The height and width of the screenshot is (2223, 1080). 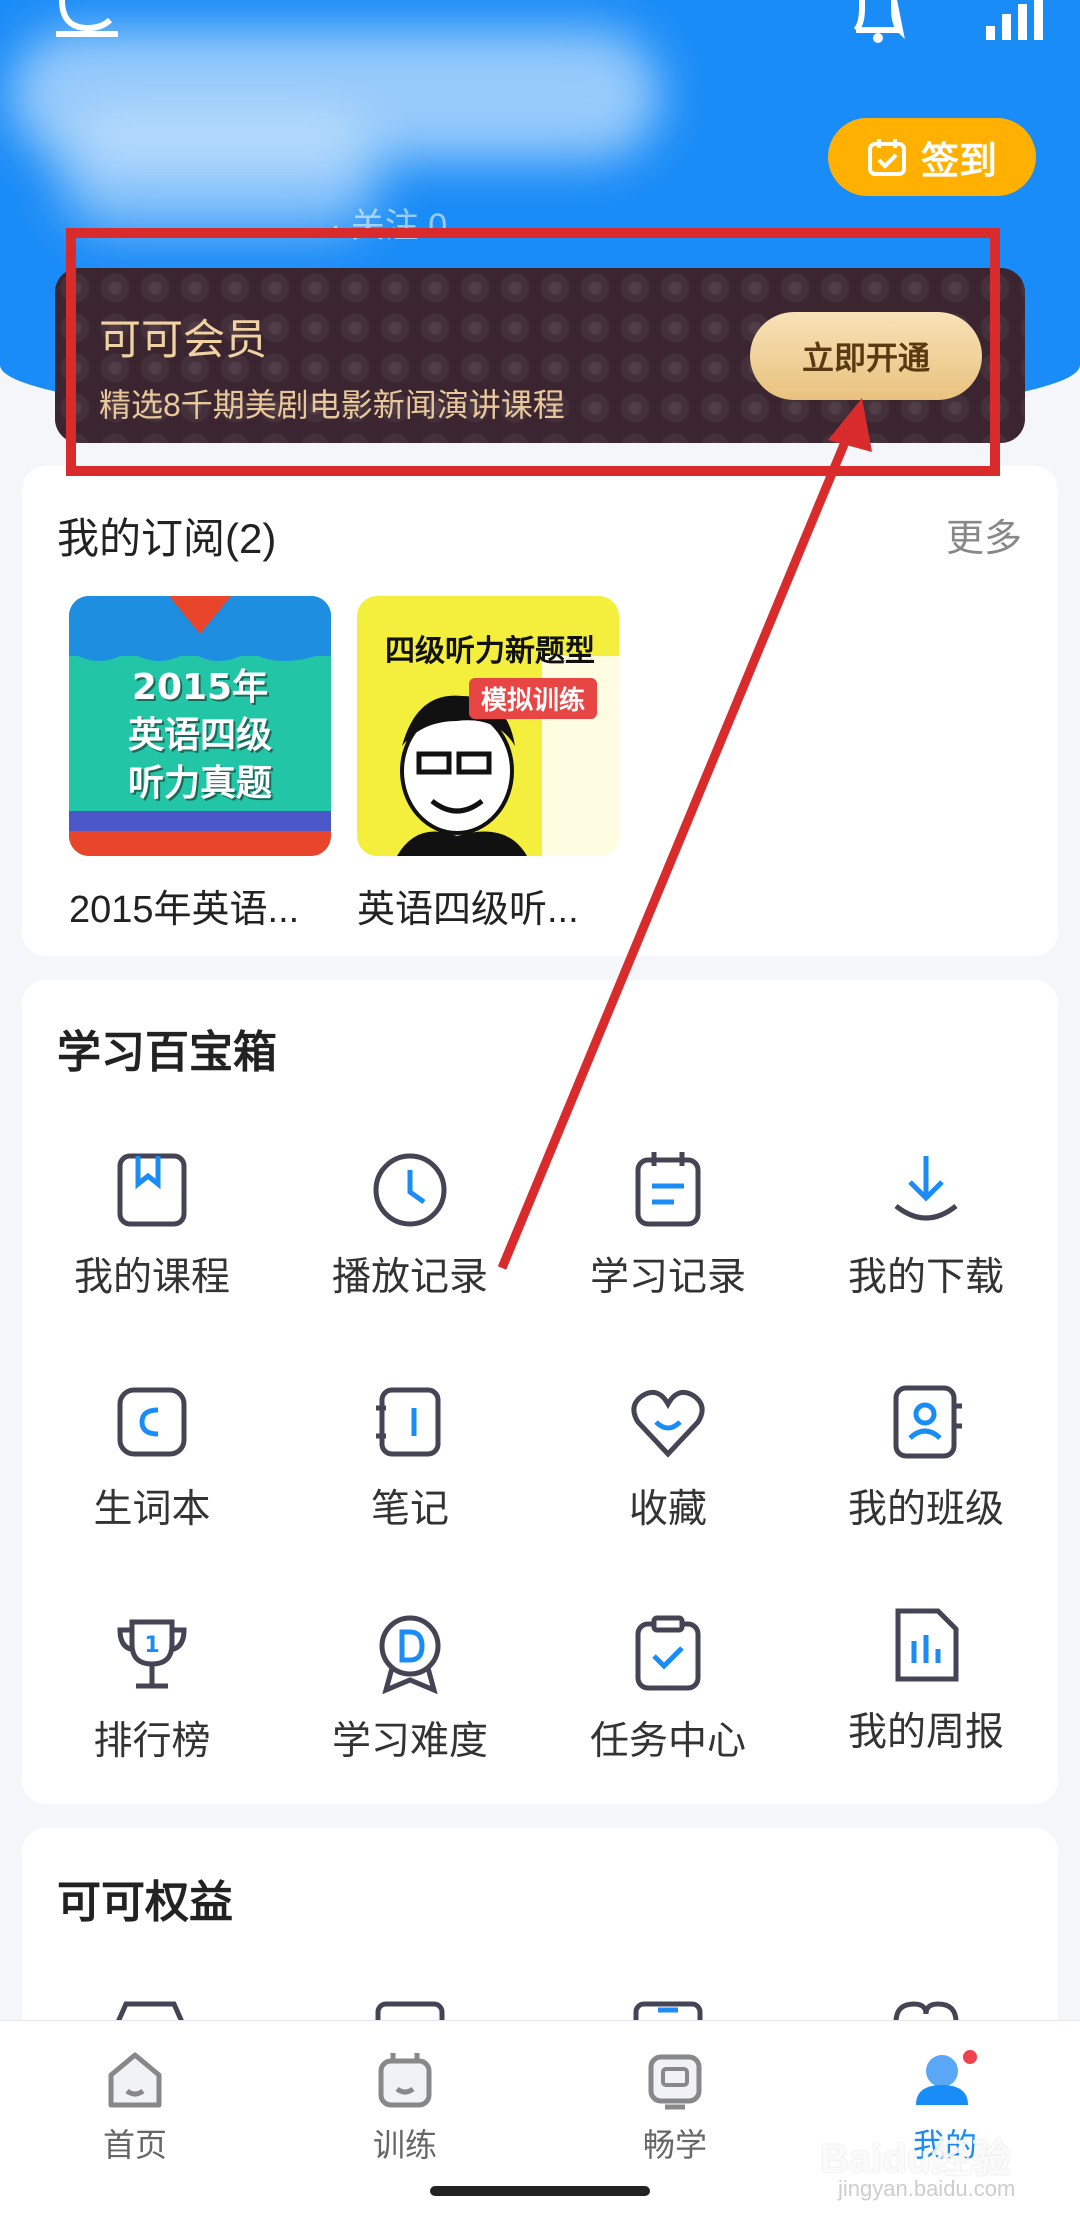 I want to click on tool-task-center: 任务中心, so click(x=668, y=1690).